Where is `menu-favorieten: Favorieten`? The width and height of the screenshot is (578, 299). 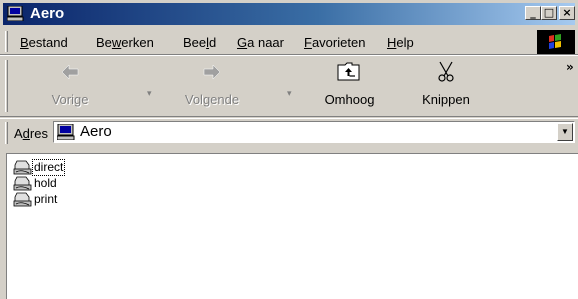 menu-favorieten: Favorieten is located at coordinates (334, 42).